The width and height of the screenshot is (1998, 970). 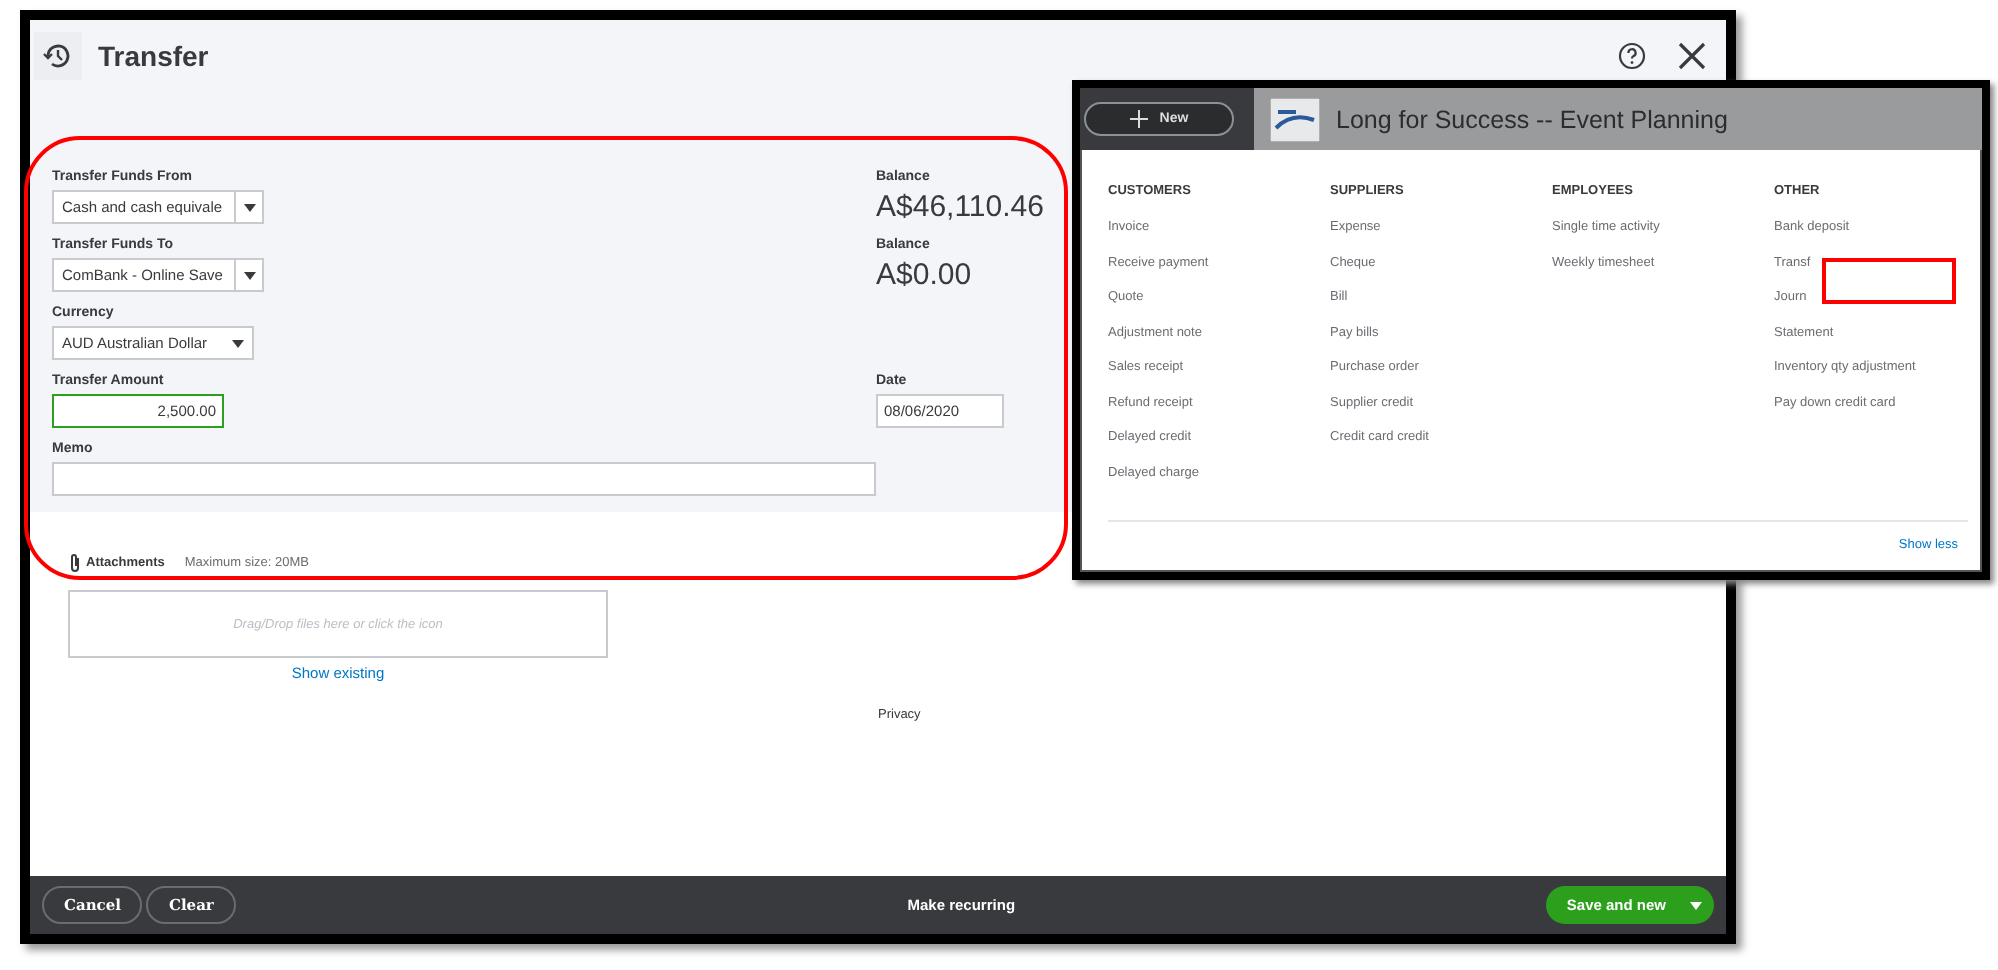 I want to click on balance-amount: A$46,110.46, so click(x=961, y=207).